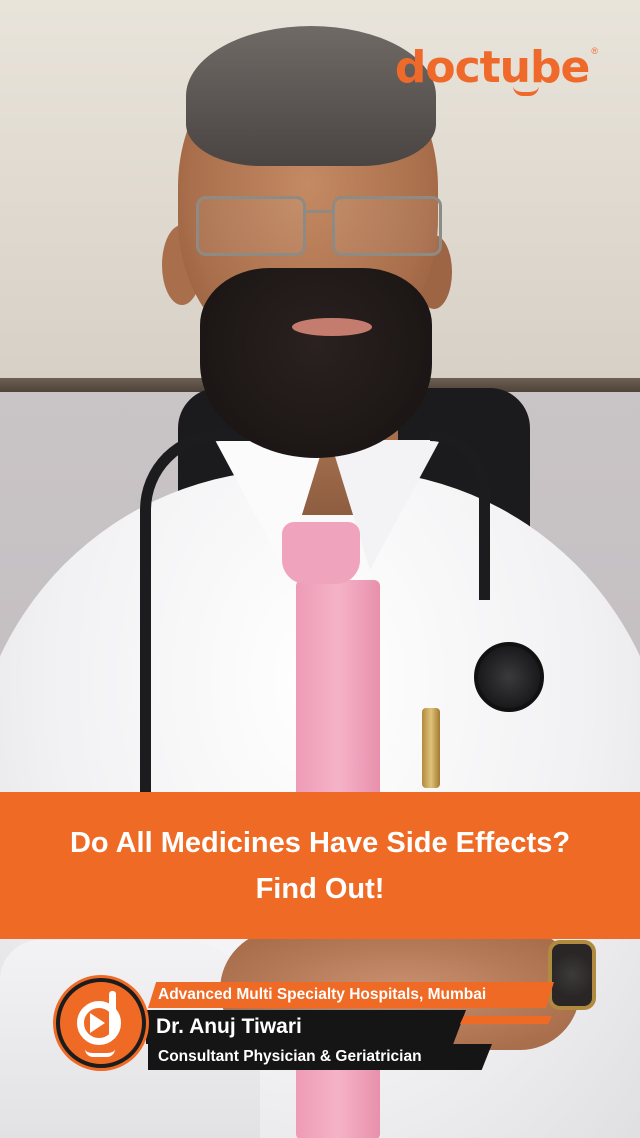  What do you see at coordinates (251, 226) in the screenshot?
I see `lens-left` at bounding box center [251, 226].